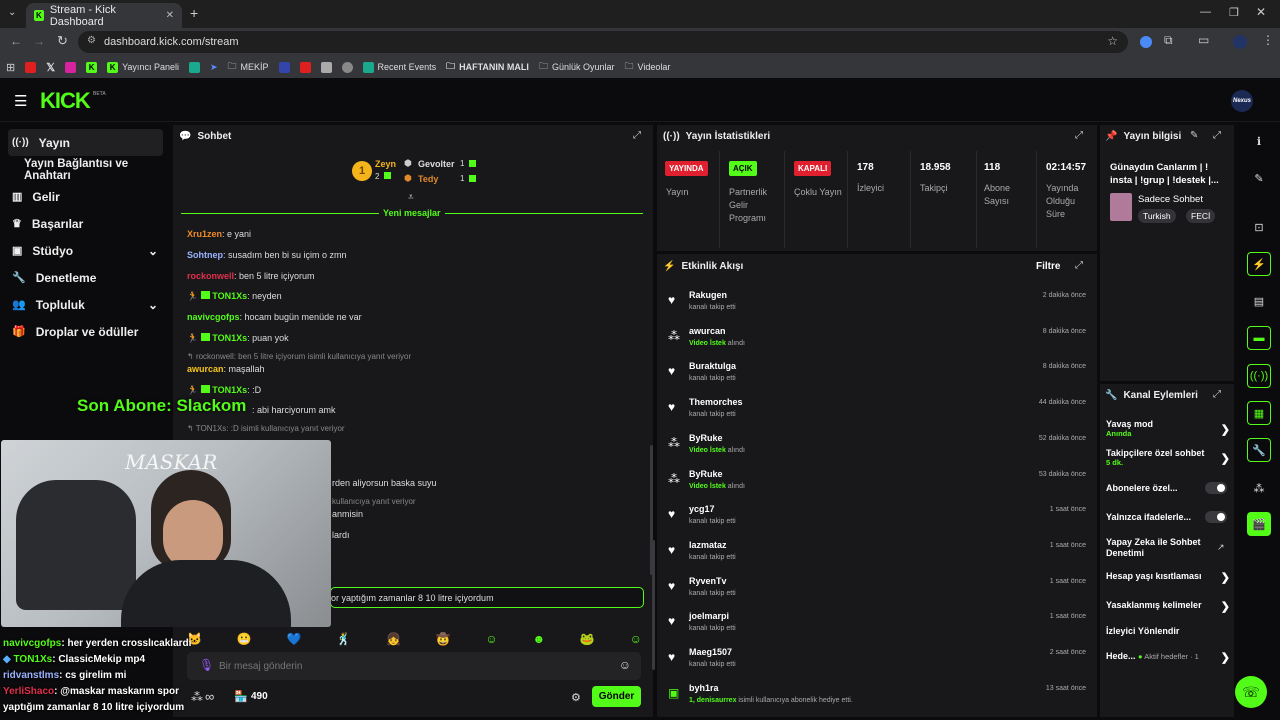 This screenshot has width=1280, height=720. I want to click on document-icon: ▤, so click(1259, 301).